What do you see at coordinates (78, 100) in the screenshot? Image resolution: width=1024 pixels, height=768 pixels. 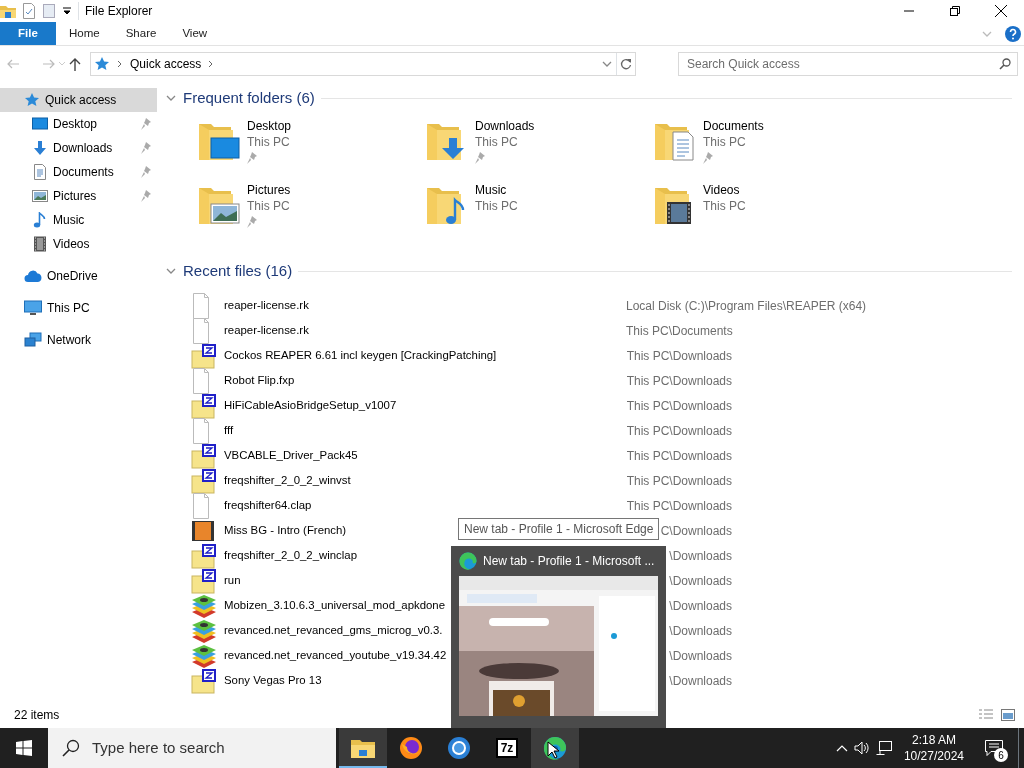 I see `sidebar-item: Quick access` at bounding box center [78, 100].